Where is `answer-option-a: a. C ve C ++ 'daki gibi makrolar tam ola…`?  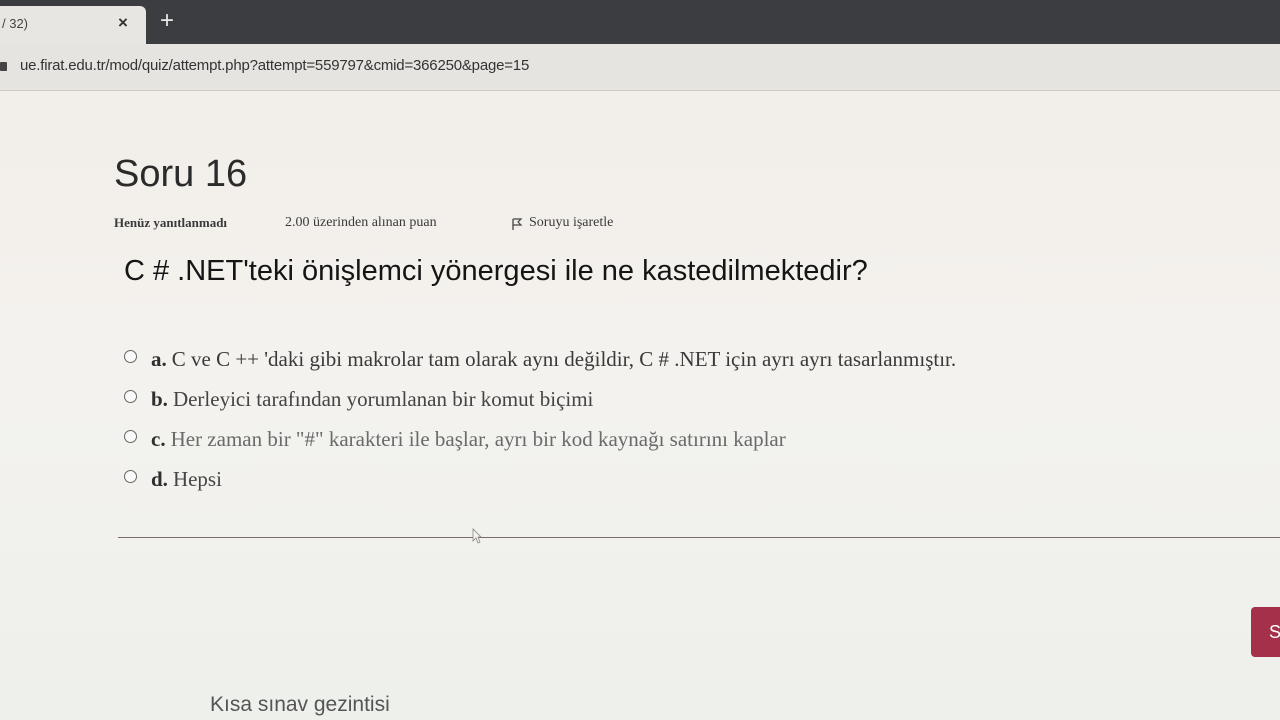 answer-option-a: a. C ve C ++ 'daki gibi makrolar tam ola… is located at coordinates (540, 359).